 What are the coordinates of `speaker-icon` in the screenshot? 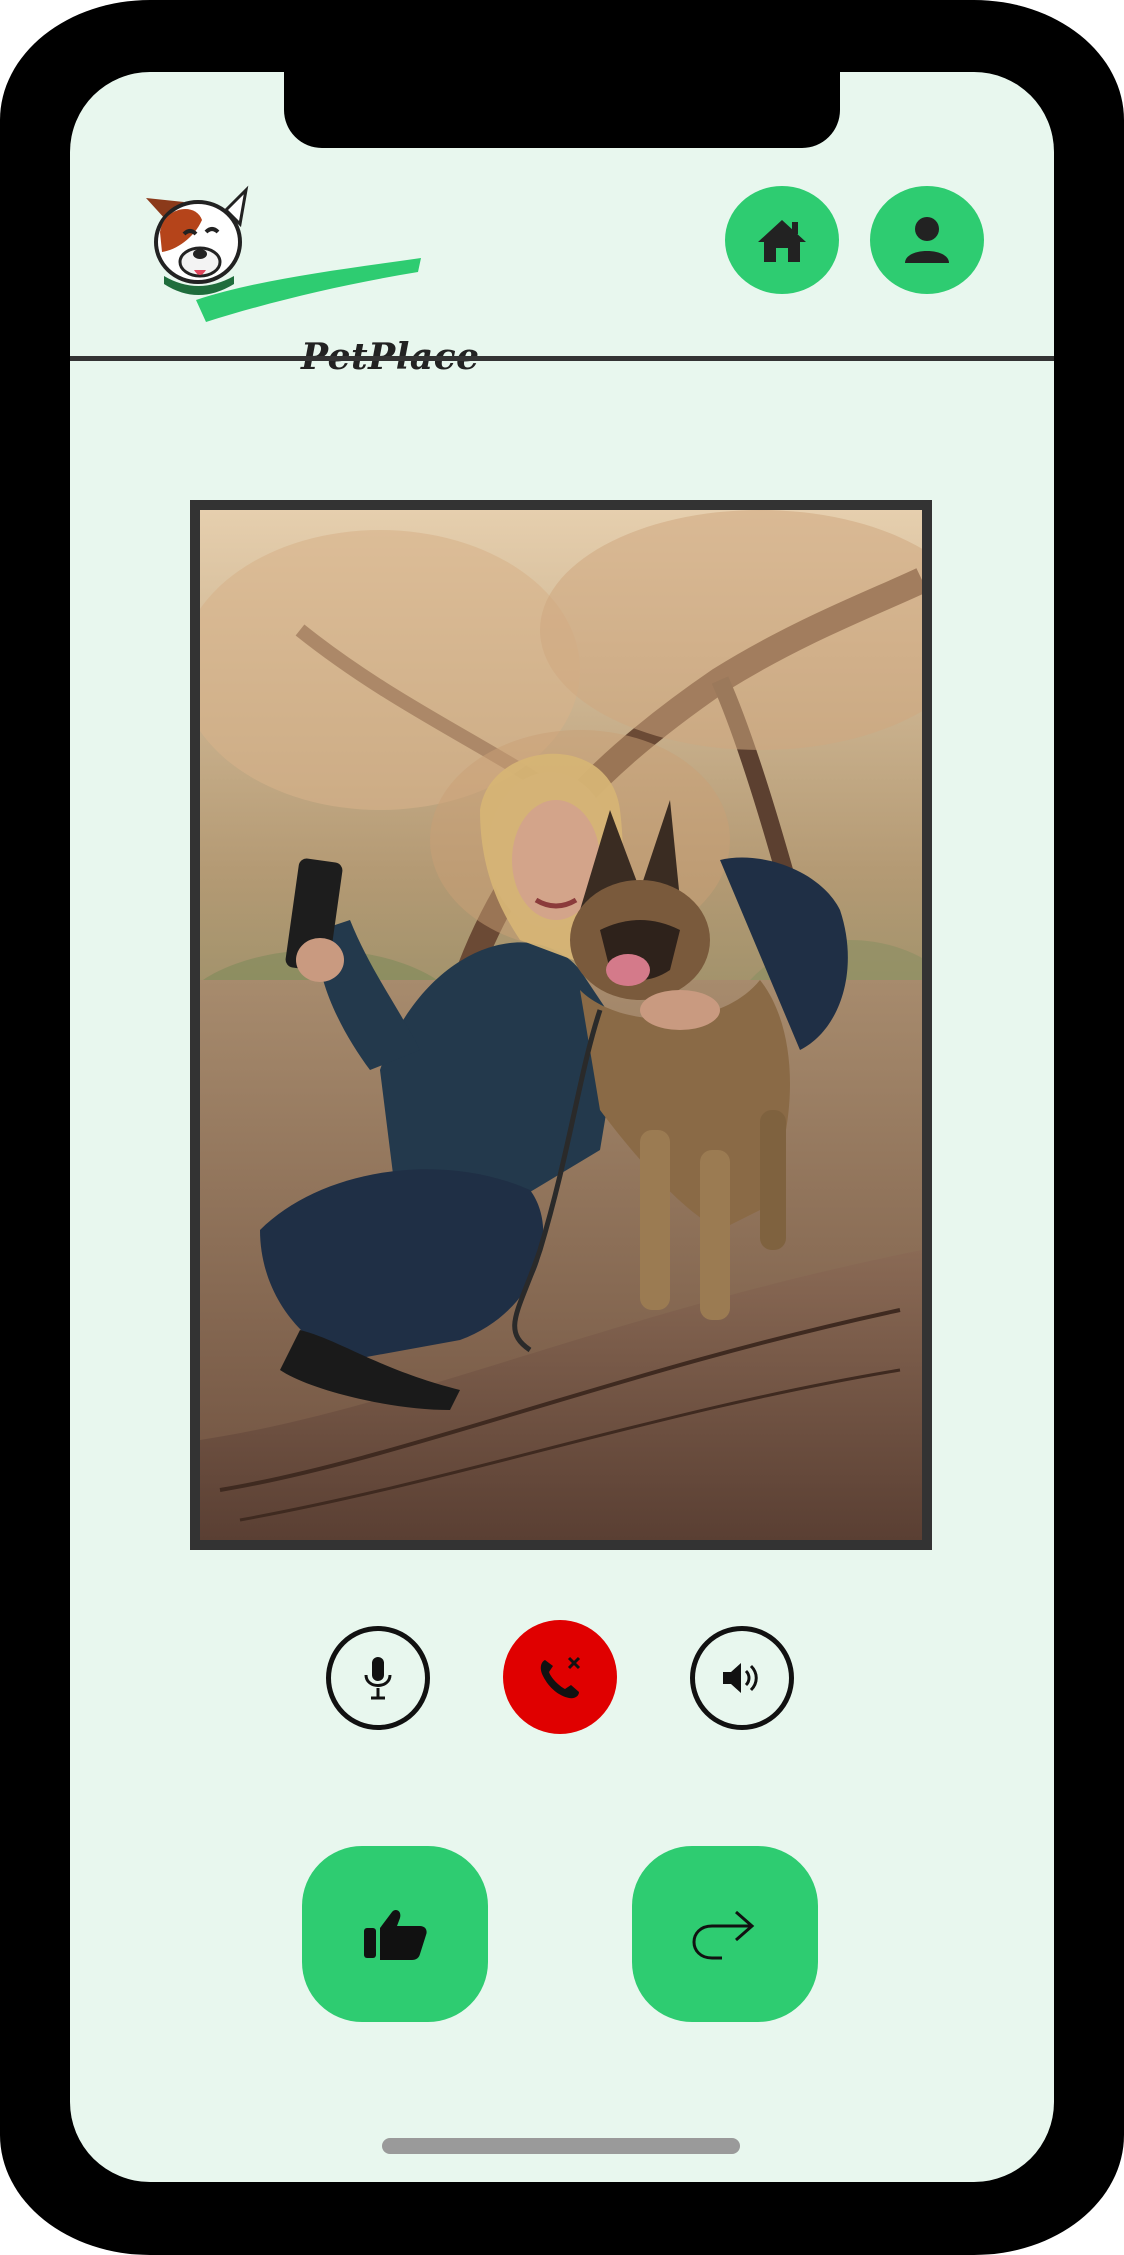 It's located at (740, 1678).